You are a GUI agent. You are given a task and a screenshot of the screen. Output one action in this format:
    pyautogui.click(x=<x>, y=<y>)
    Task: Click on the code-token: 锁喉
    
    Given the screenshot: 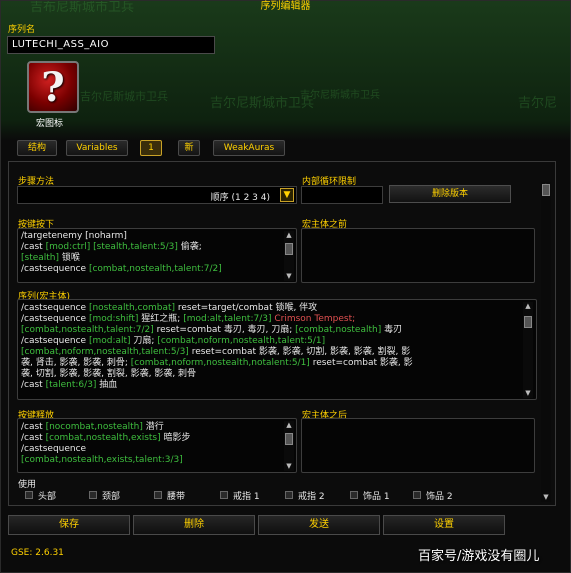 What is the action you would take?
    pyautogui.click(x=69, y=258)
    